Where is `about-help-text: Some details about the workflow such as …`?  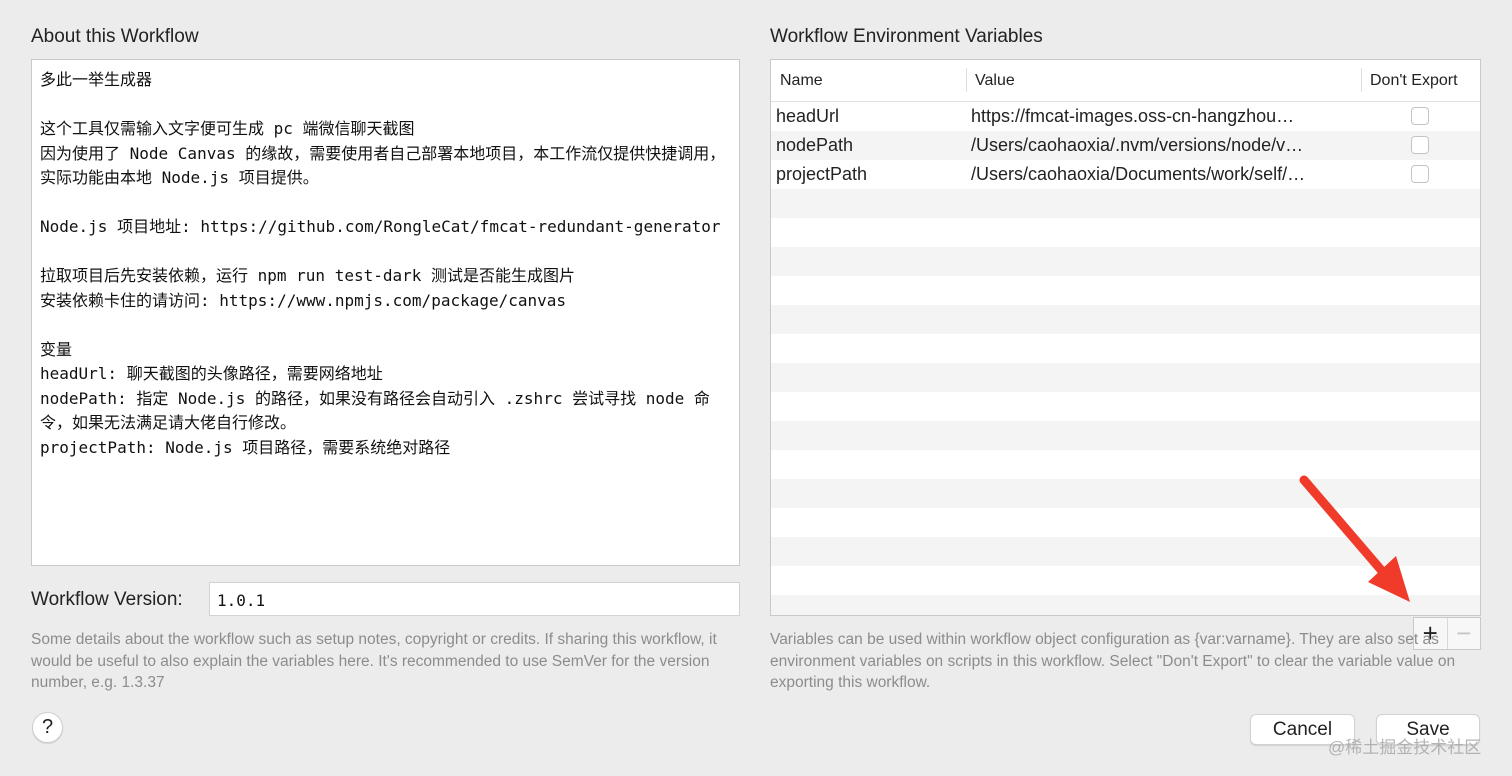
about-help-text: Some details about the workflow such as … is located at coordinates (374, 661).